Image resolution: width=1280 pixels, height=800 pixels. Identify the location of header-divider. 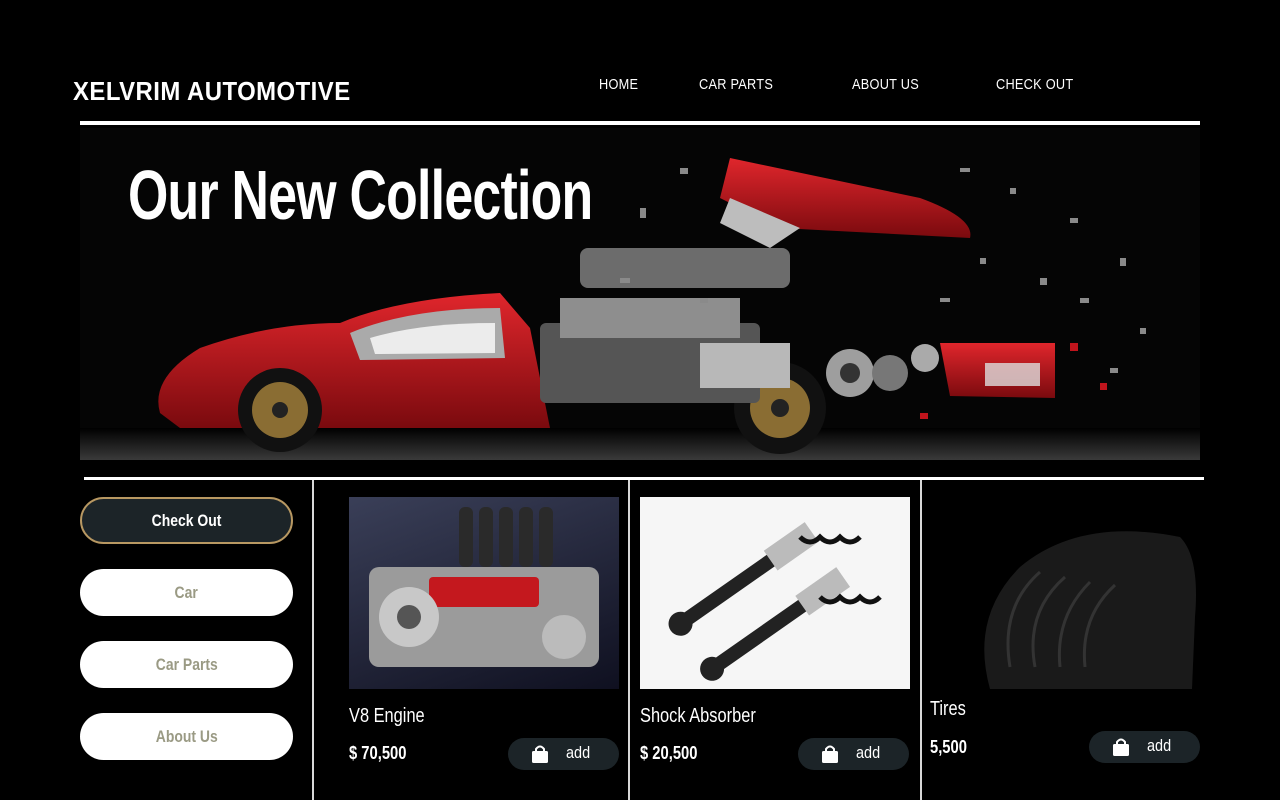
(640, 123).